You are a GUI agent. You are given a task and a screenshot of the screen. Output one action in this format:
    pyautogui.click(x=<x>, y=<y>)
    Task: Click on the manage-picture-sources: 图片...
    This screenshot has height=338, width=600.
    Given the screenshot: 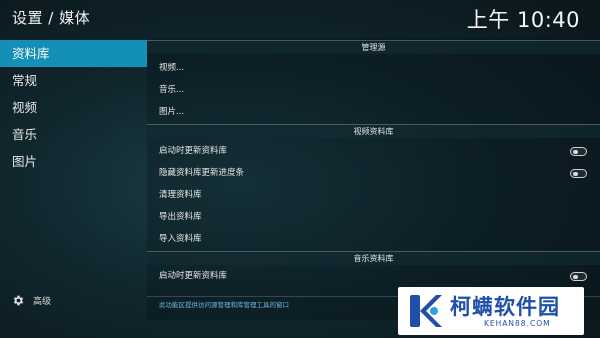 What is the action you would take?
    pyautogui.click(x=373, y=112)
    